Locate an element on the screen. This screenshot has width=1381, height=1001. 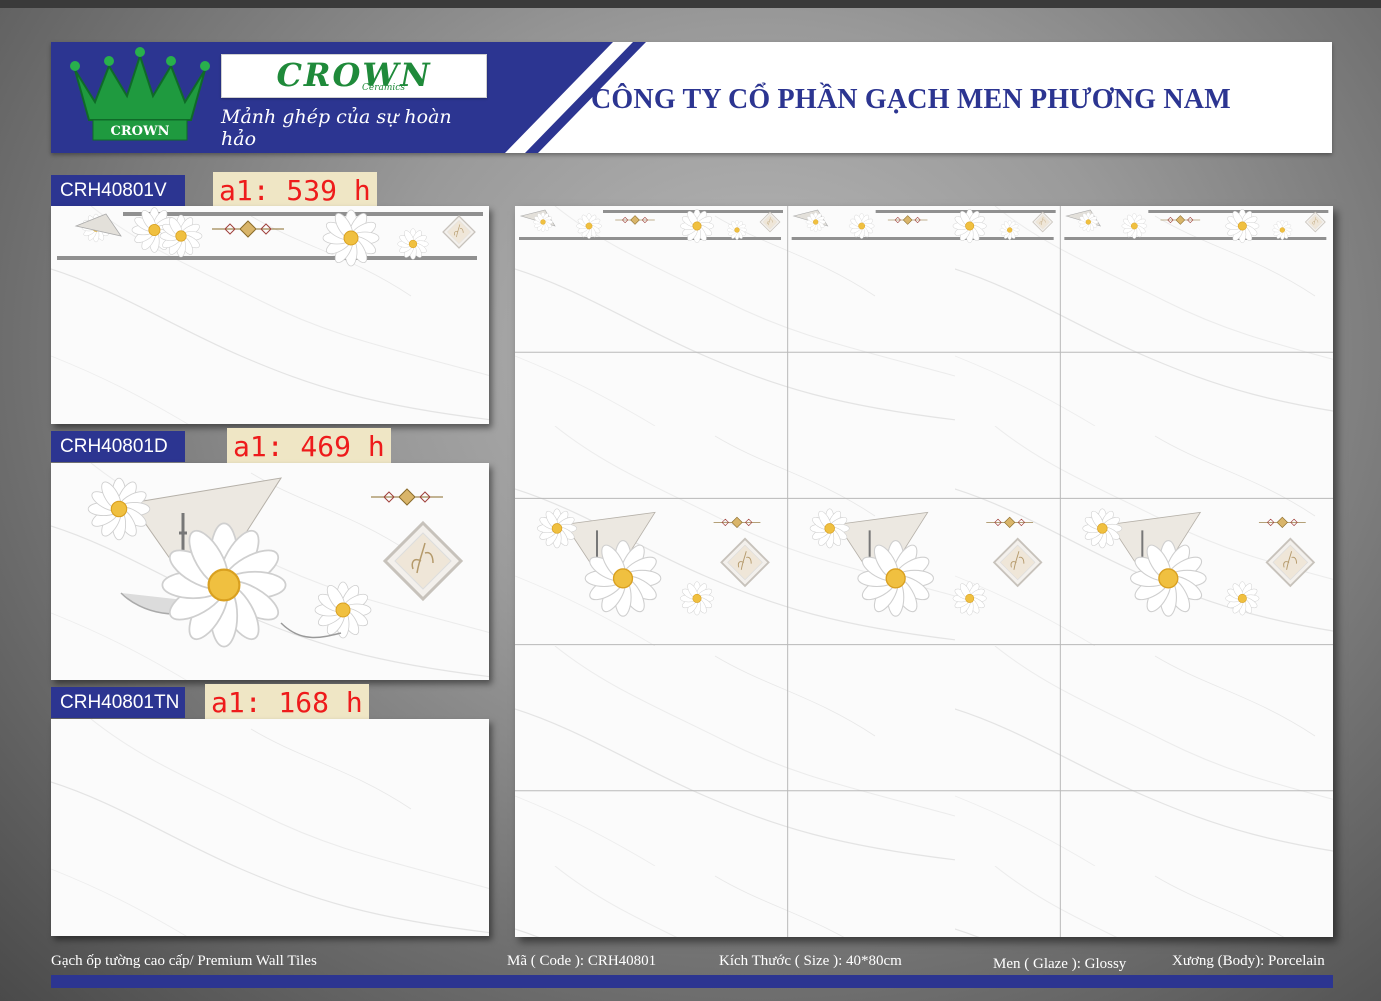
product-quantity: a1: 469 h is located at coordinates (309, 447).